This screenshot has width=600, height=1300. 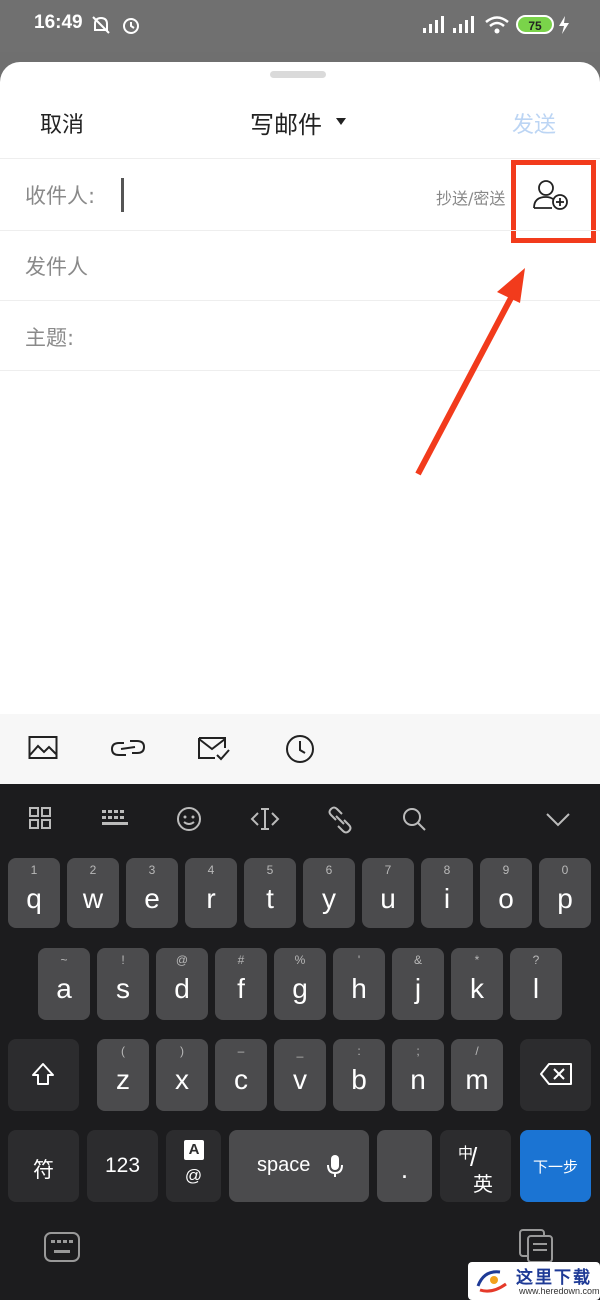 I want to click on clipboard-link-icon, so click(x=340, y=822).